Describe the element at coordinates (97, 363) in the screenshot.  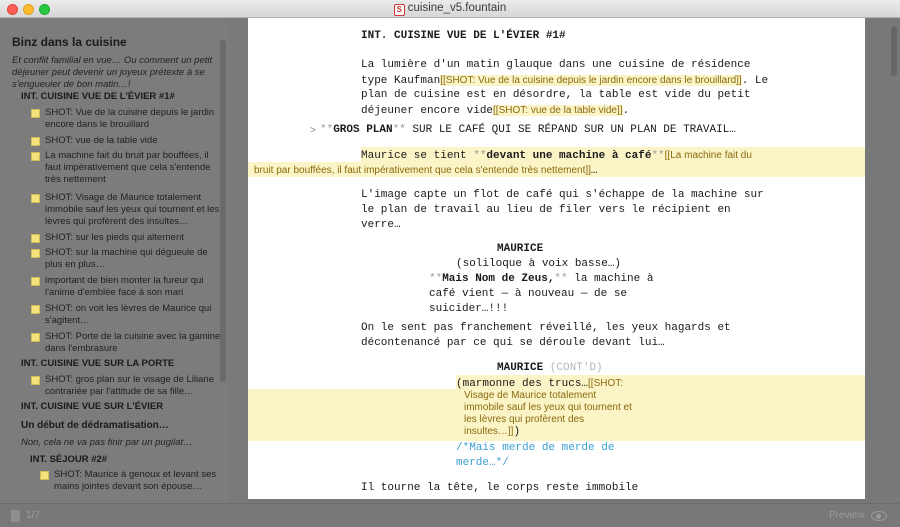
I see `sidebar-scene-2: INT. CUISINE VUE SUR LA PORTE` at that location.